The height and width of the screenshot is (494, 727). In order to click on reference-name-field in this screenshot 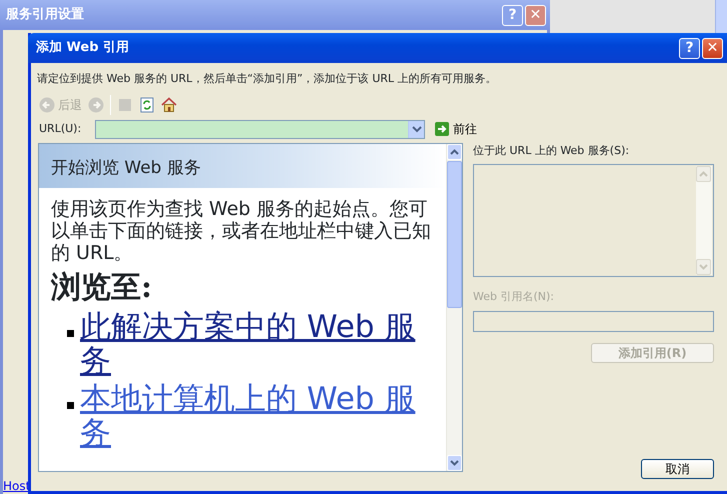, I will do `click(593, 321)`.